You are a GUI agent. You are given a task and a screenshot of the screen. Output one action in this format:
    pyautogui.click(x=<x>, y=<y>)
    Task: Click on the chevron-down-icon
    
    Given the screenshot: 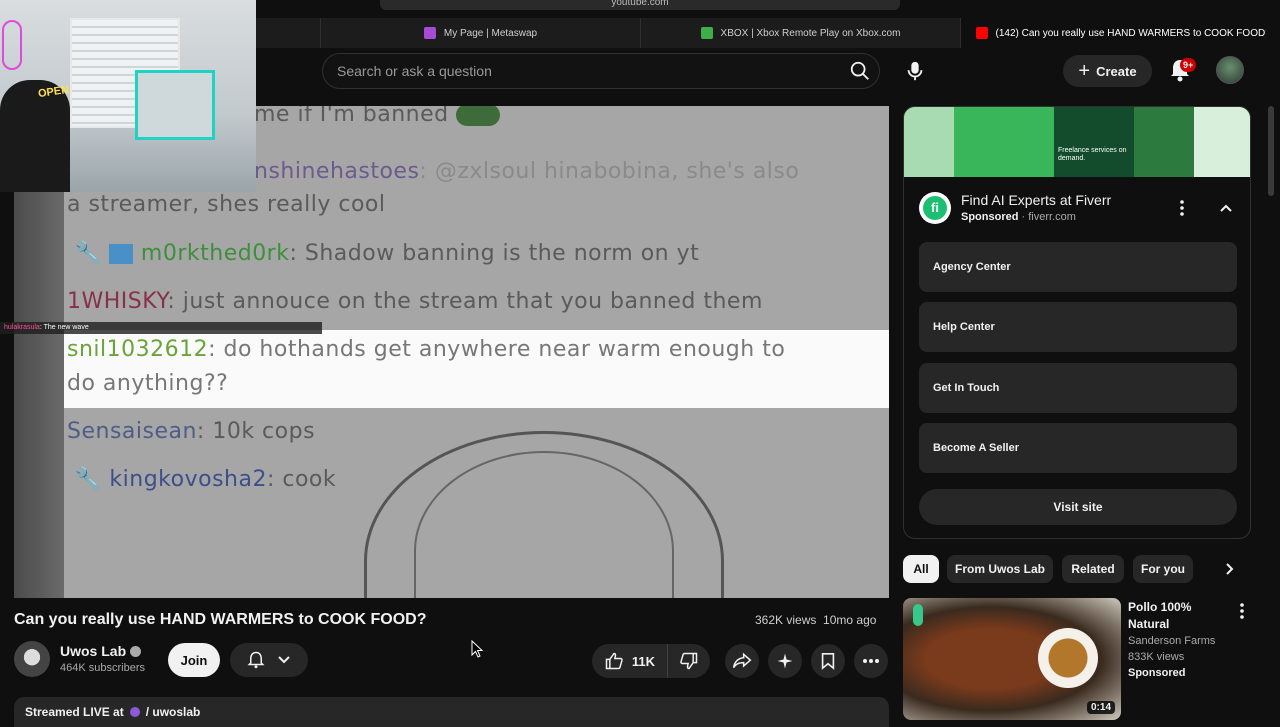 What is the action you would take?
    pyautogui.click(x=284, y=660)
    